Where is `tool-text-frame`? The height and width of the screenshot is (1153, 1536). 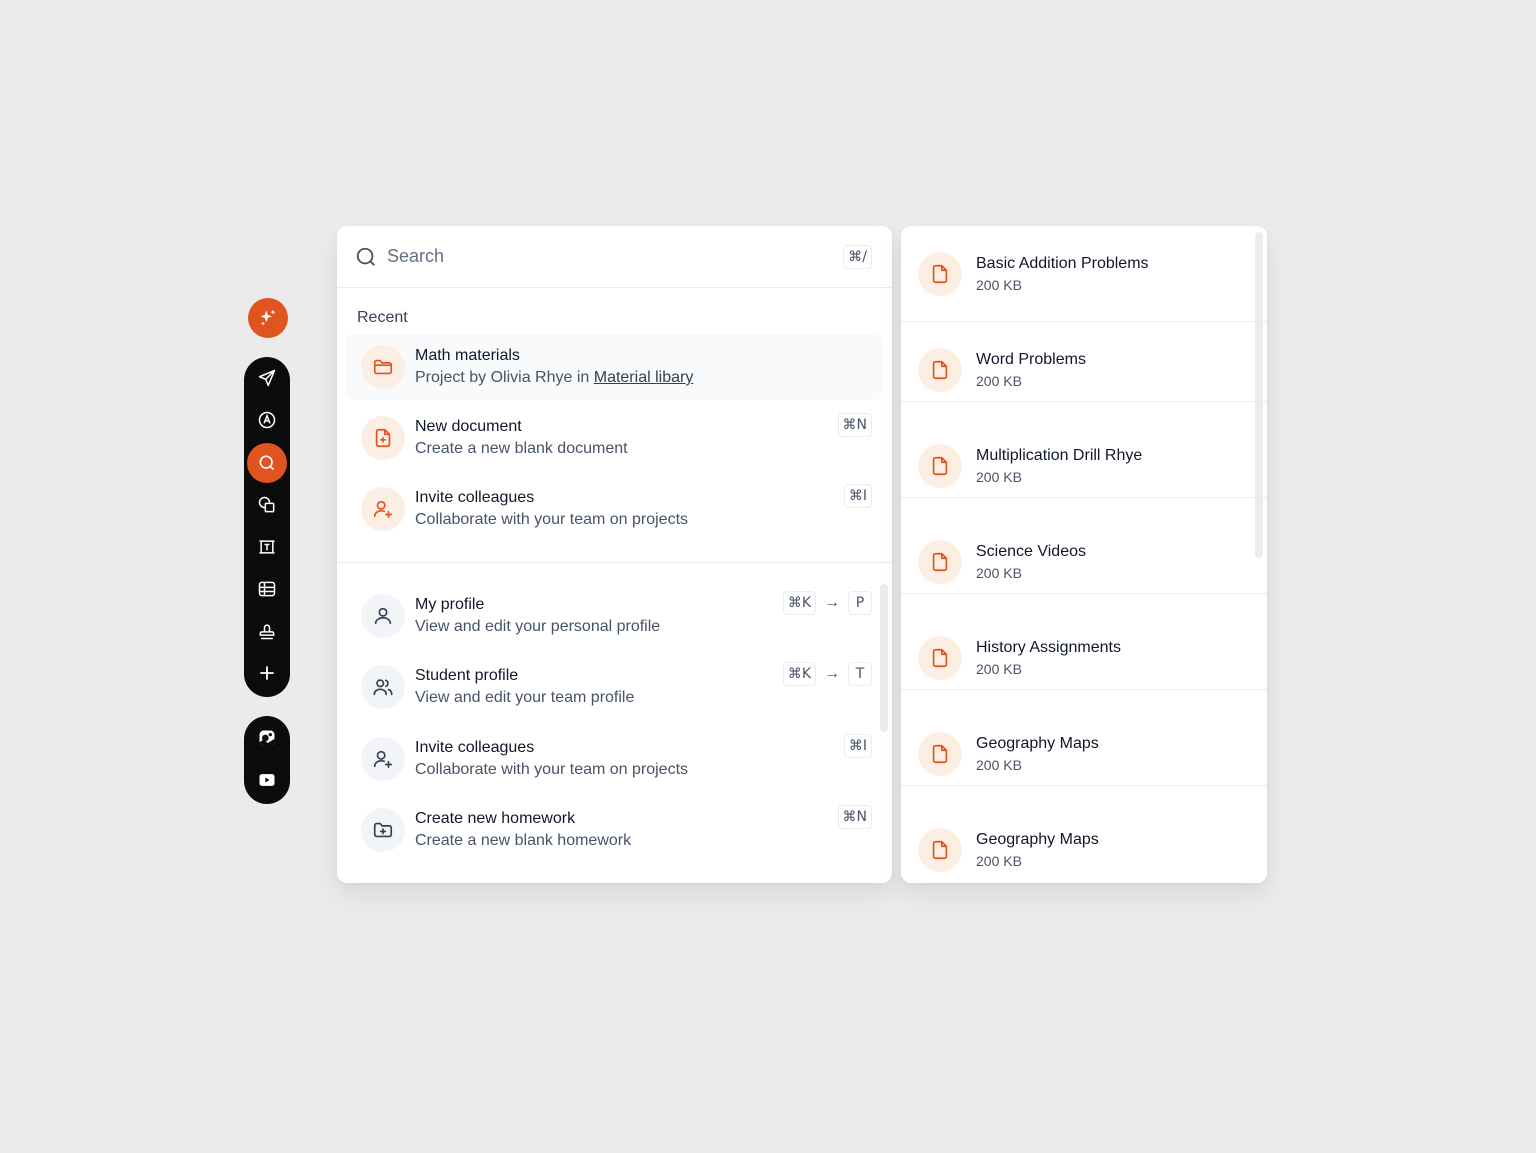
tool-text-frame is located at coordinates (267, 547).